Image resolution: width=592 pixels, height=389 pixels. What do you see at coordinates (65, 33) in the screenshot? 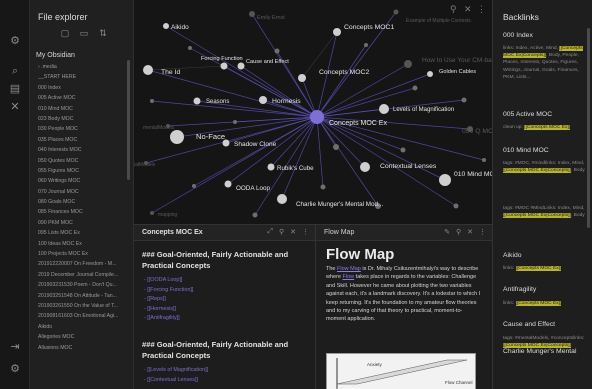
I see `new-note-icon: ▢` at bounding box center [65, 33].